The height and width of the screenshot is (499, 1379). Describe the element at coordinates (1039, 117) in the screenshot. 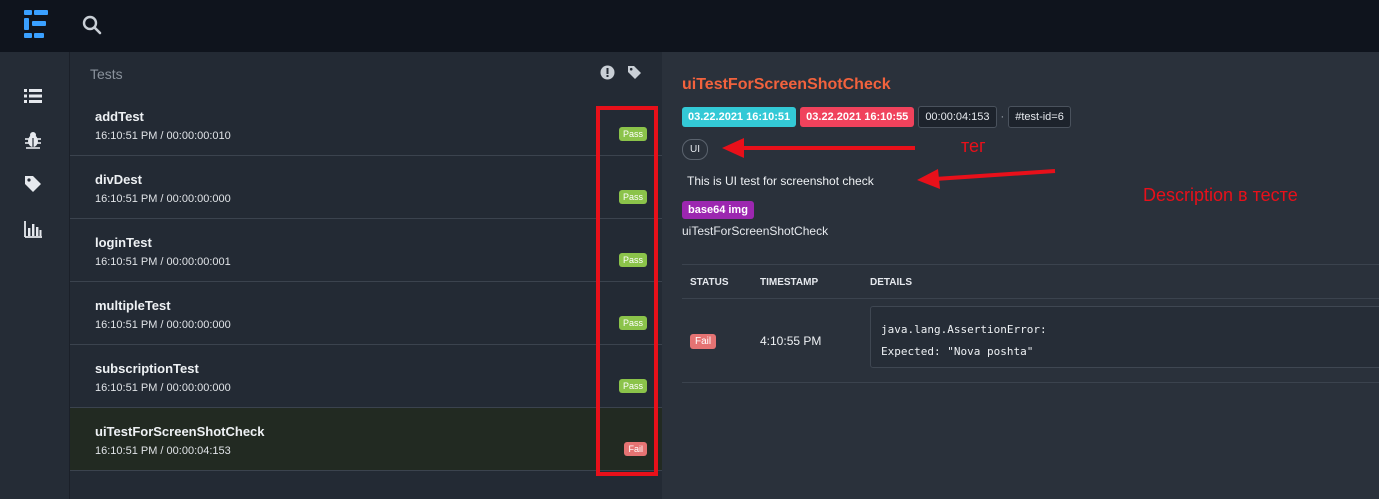

I see `test-id-badge: #test-id=6` at that location.